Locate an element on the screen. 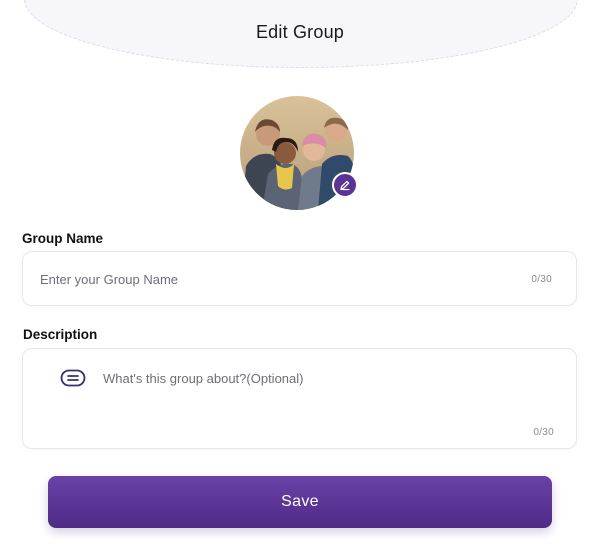  pencil-icon is located at coordinates (345, 185).